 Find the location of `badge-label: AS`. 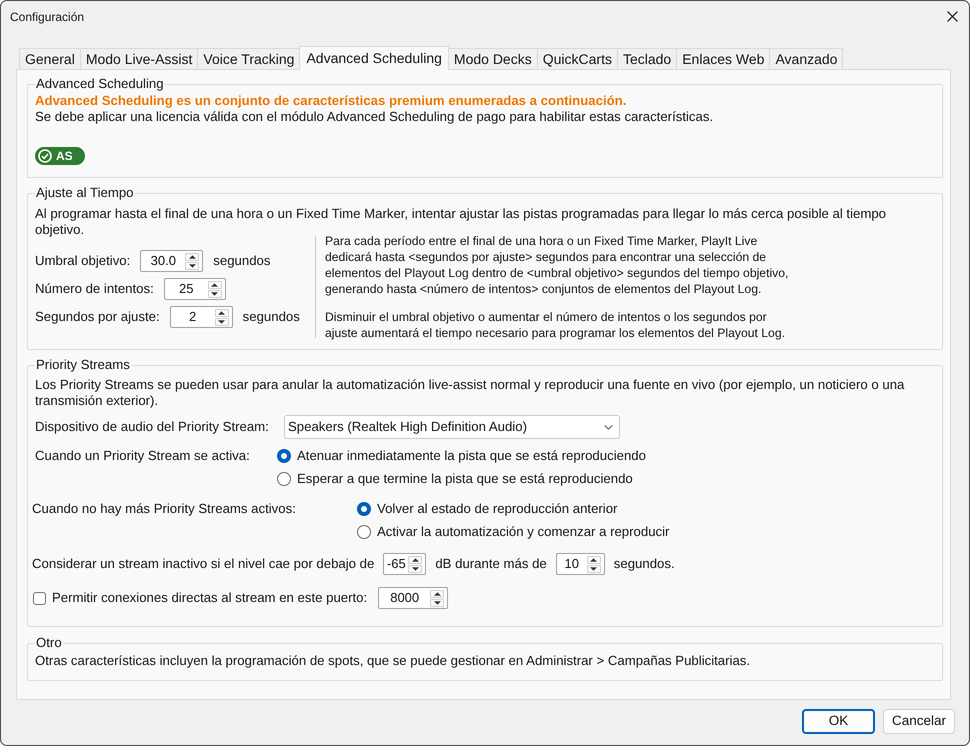

badge-label: AS is located at coordinates (64, 156).